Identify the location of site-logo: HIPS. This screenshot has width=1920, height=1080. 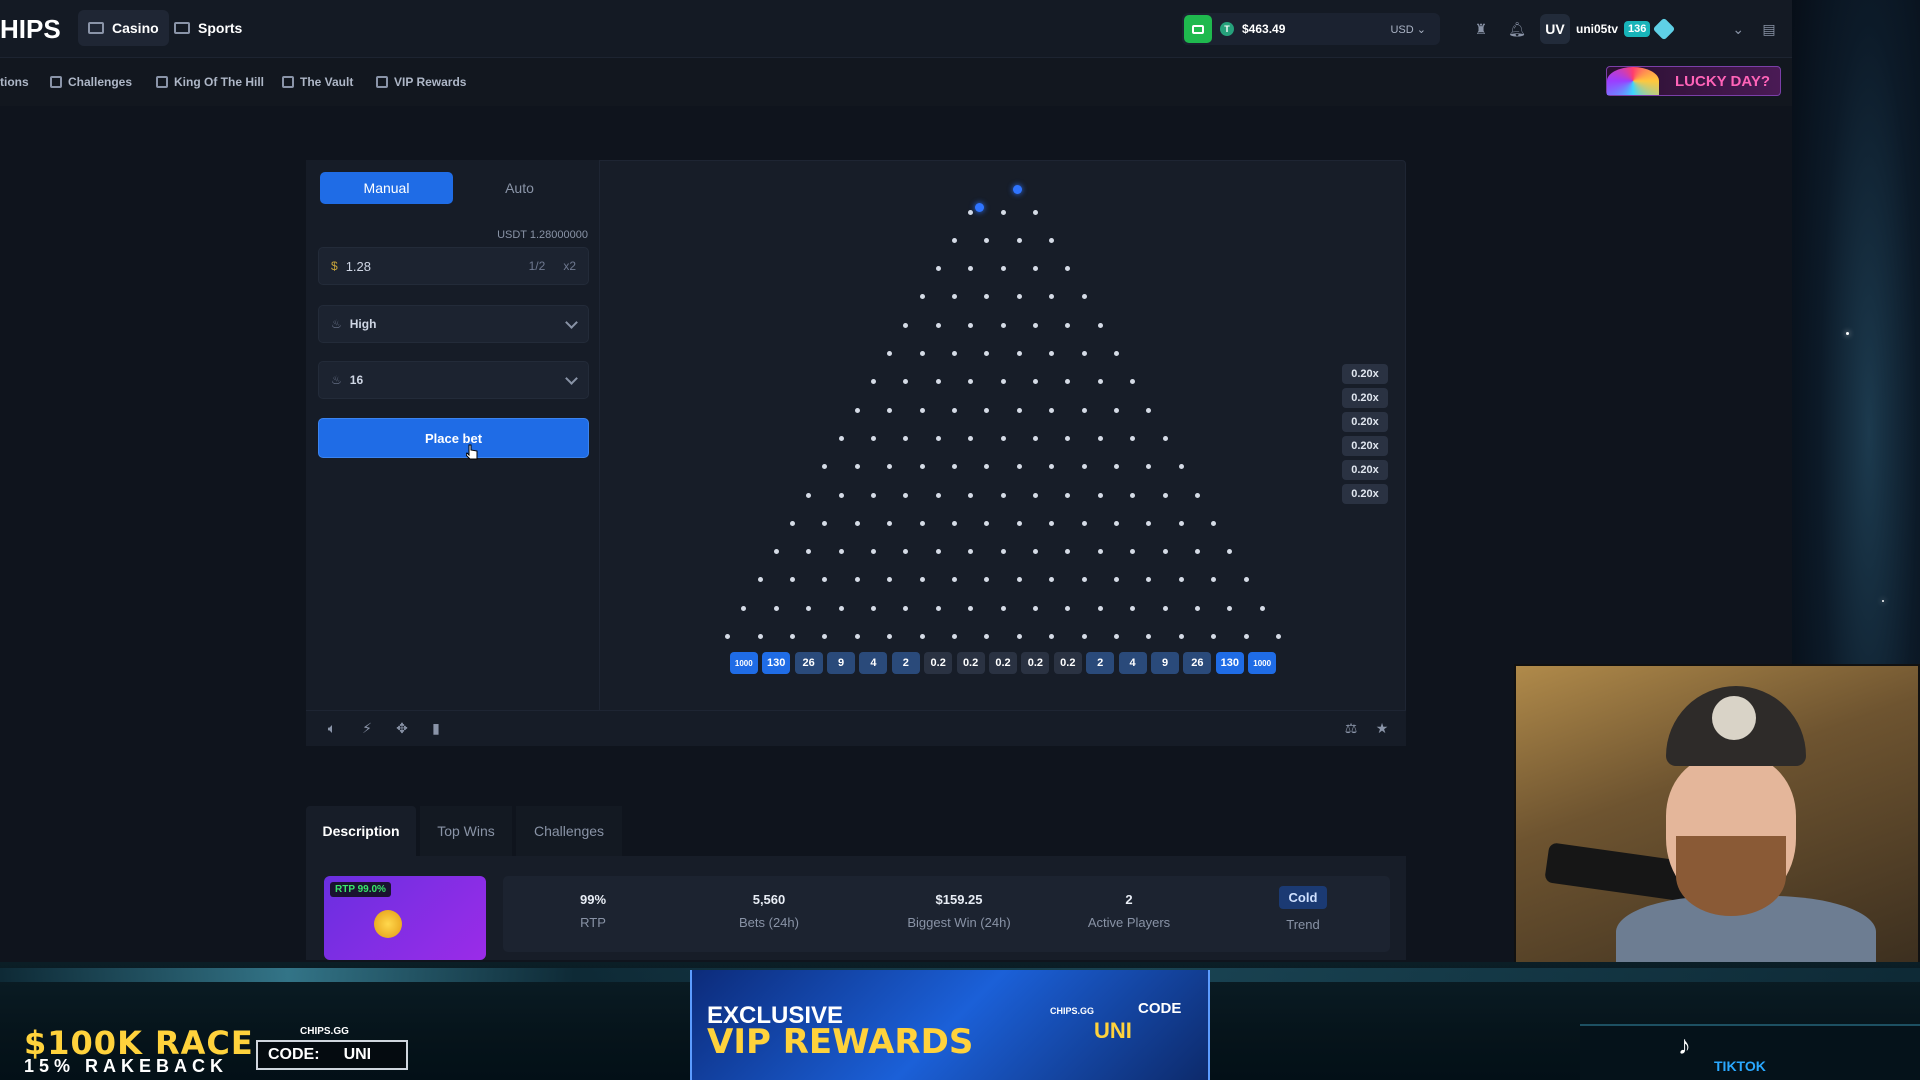
(30, 29).